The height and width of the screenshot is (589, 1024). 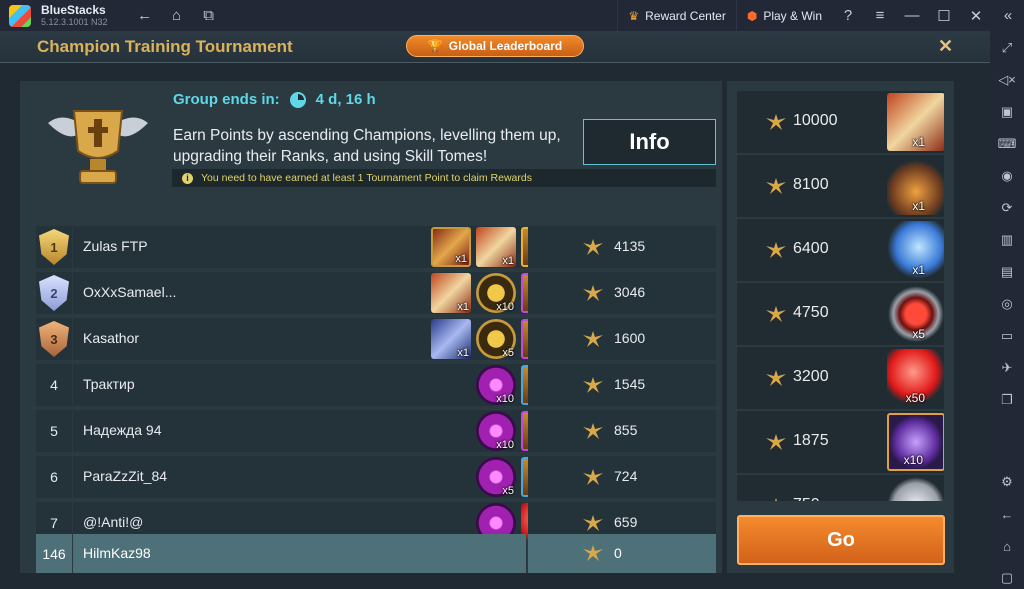 I want to click on leaderboard-row: 4 Трактир x10 x4 1545, so click(x=376, y=385).